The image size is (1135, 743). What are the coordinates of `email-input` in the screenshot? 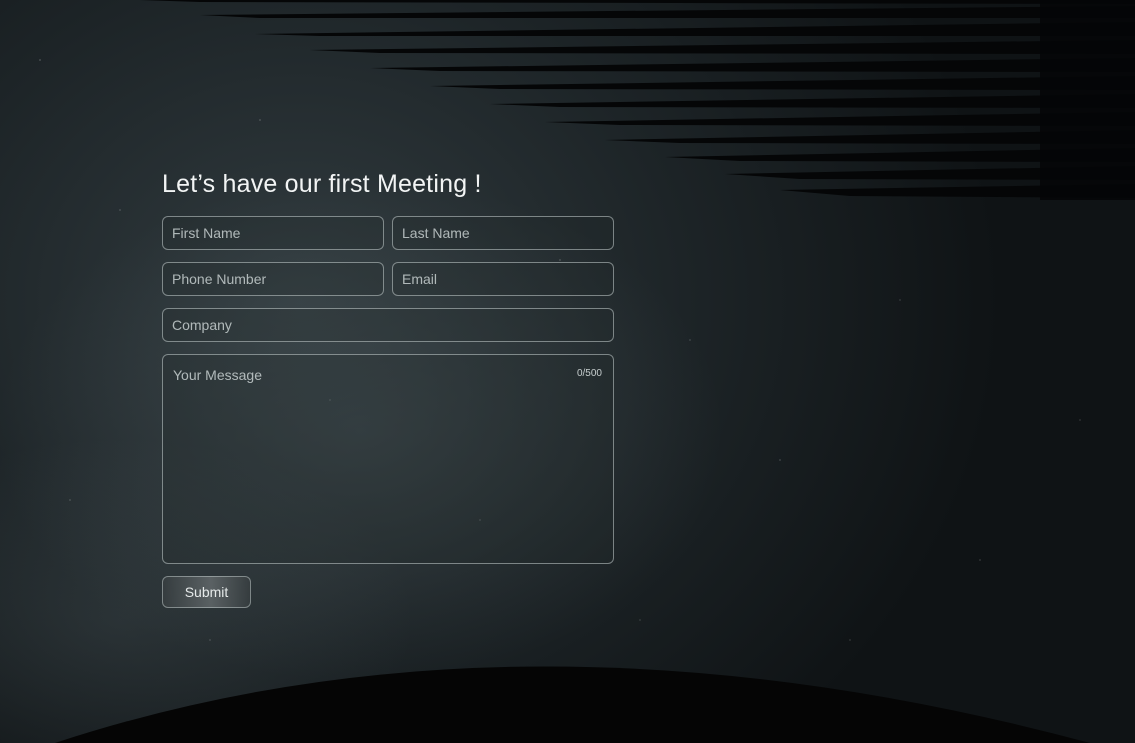 It's located at (503, 279).